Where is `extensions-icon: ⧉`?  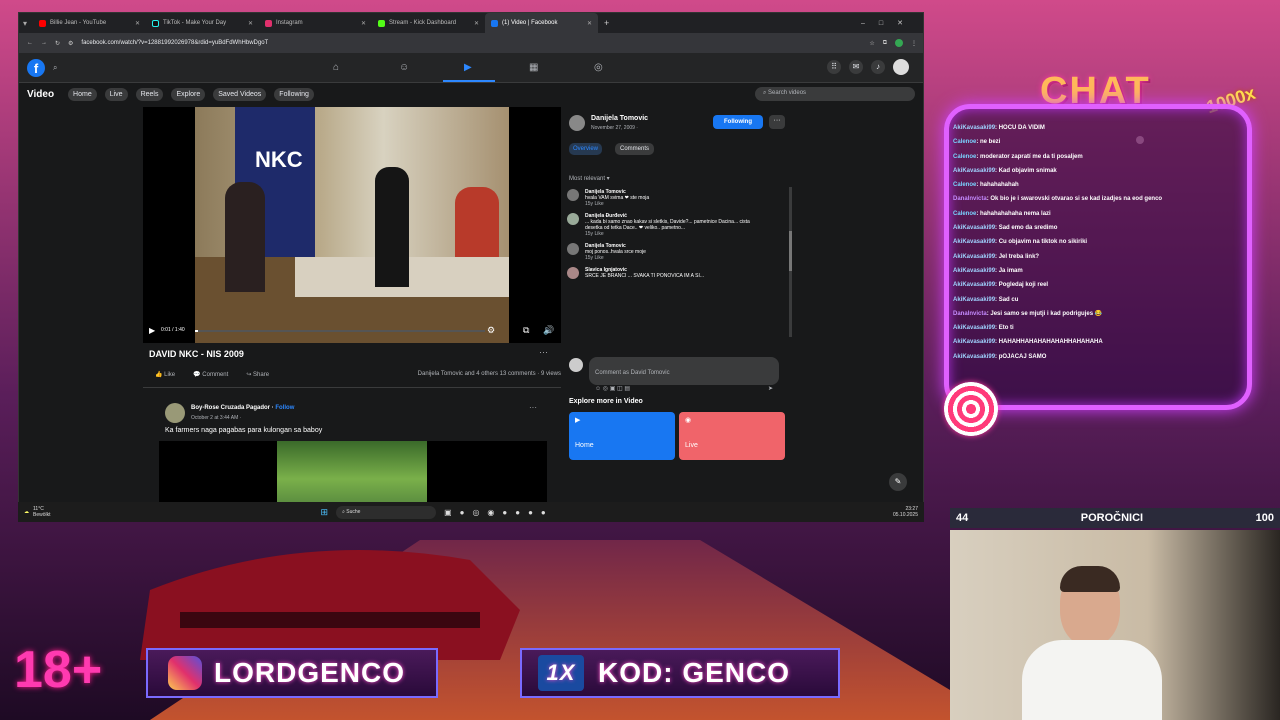 extensions-icon: ⧉ is located at coordinates (885, 43).